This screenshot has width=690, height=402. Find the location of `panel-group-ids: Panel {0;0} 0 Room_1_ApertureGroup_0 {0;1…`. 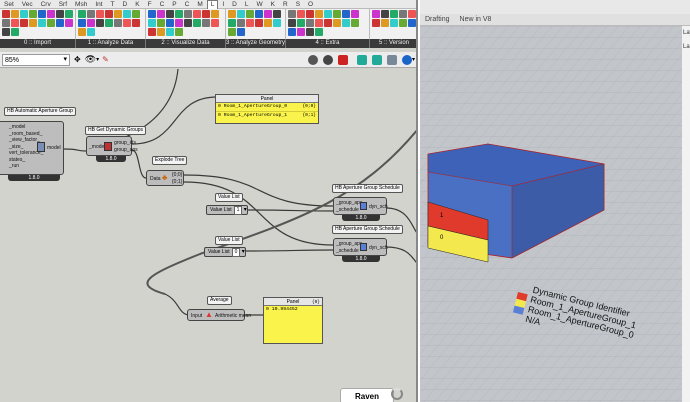

panel-group-ids: Panel {0;0} 0 Room_1_ApertureGroup_0 {0;1… is located at coordinates (267, 109).